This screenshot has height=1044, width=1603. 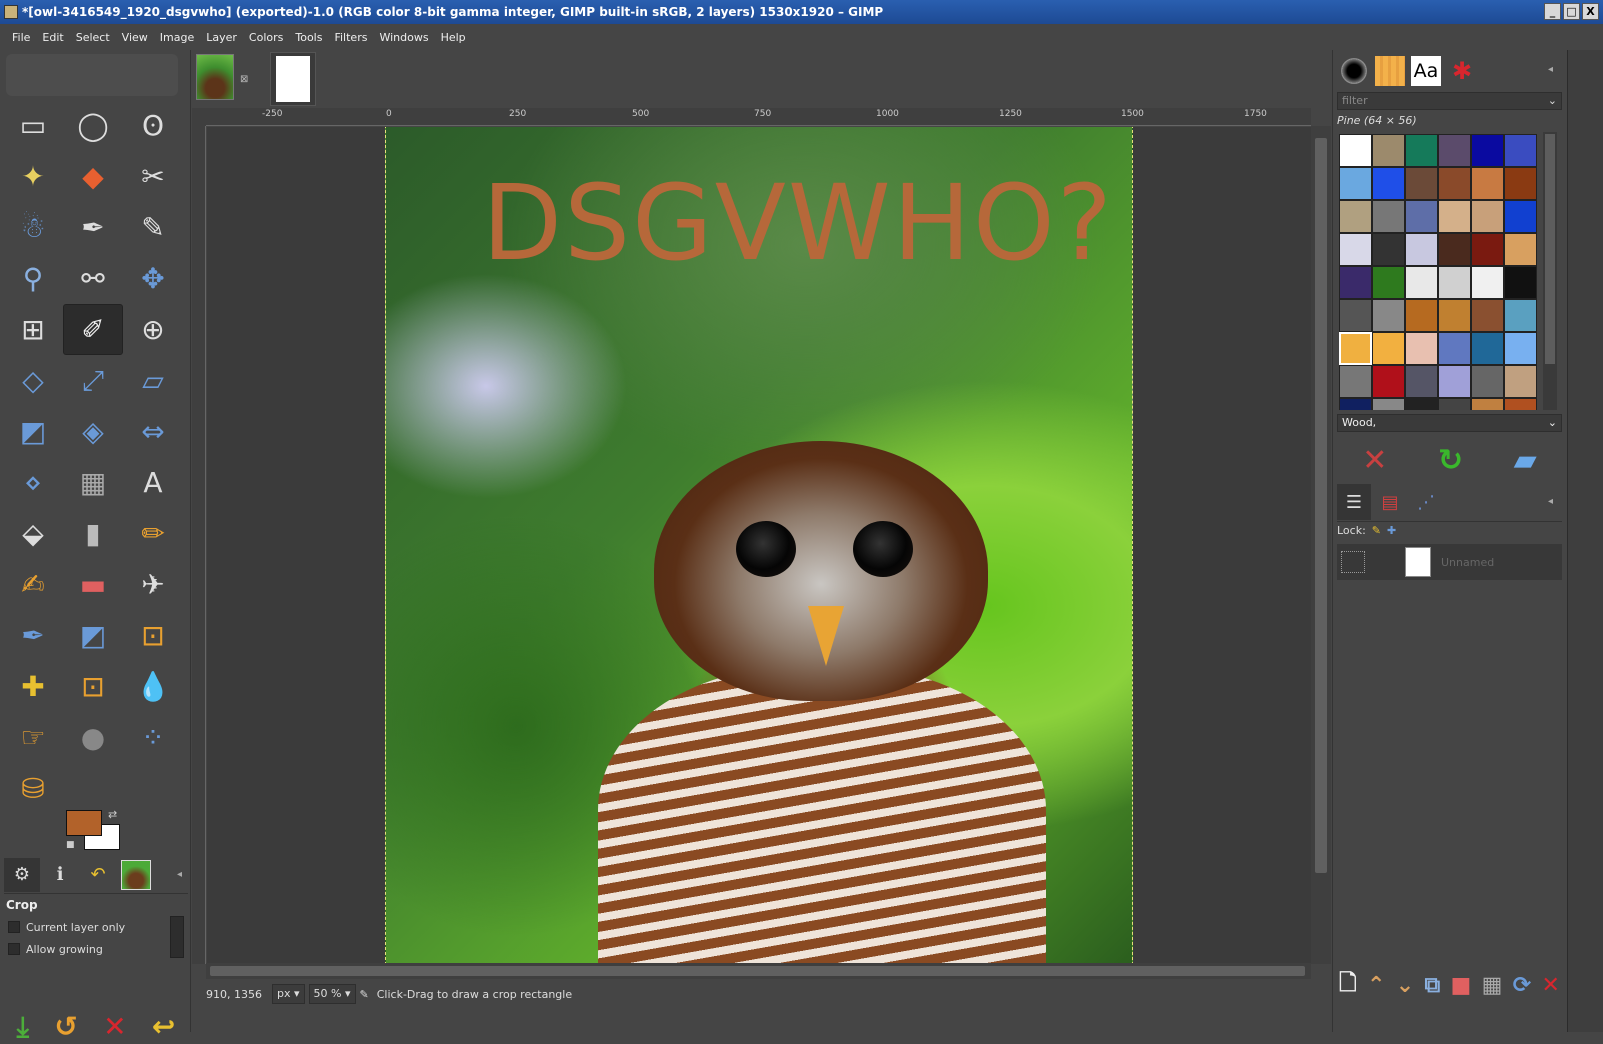 I want to click on color-picker-tool-icon: ✎, so click(x=153, y=227).